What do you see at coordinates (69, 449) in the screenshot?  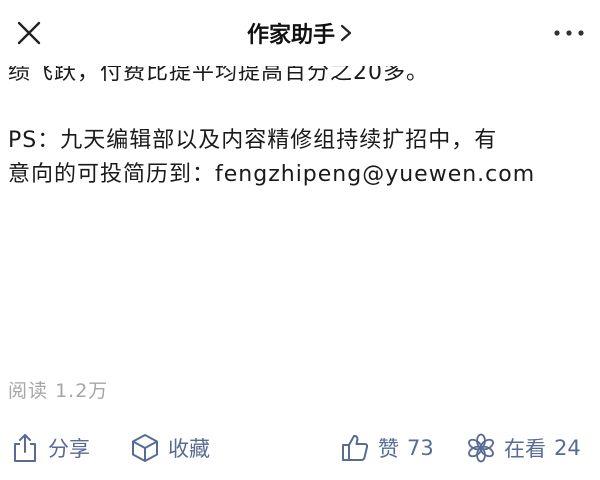 I see `share-label: 分享` at bounding box center [69, 449].